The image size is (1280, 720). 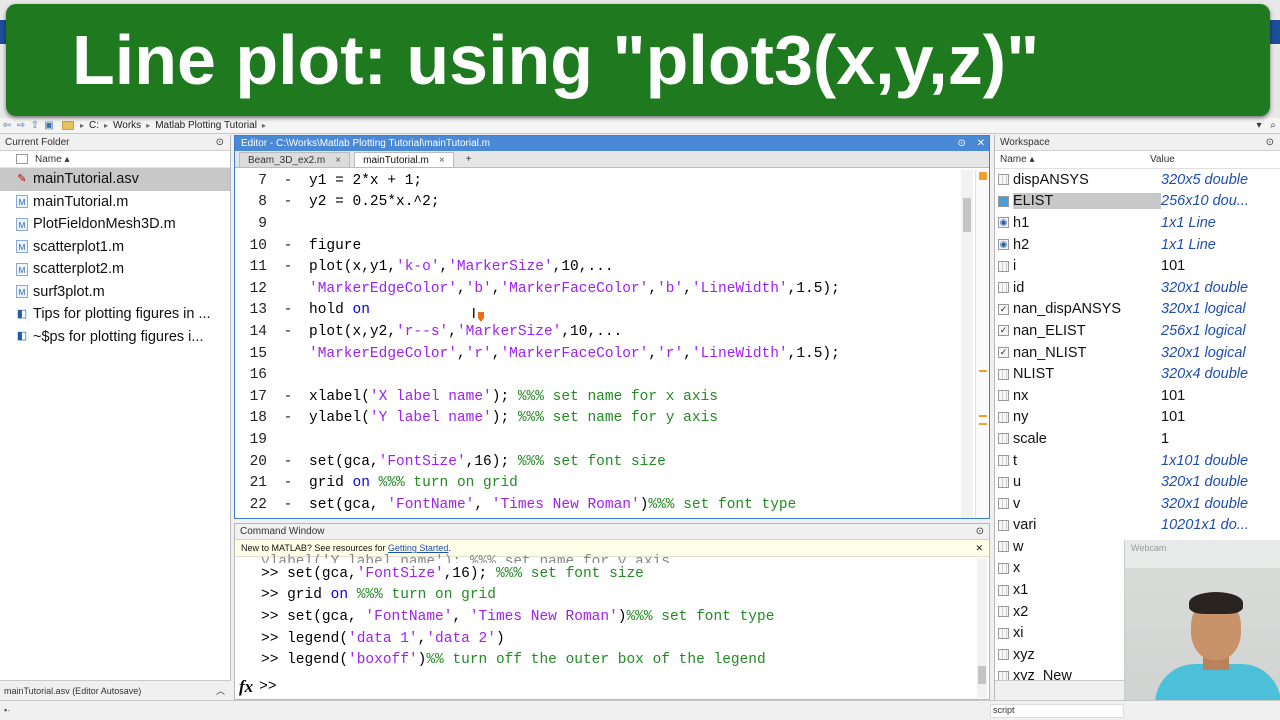 I want to click on line-number: 17, so click(x=251, y=397).